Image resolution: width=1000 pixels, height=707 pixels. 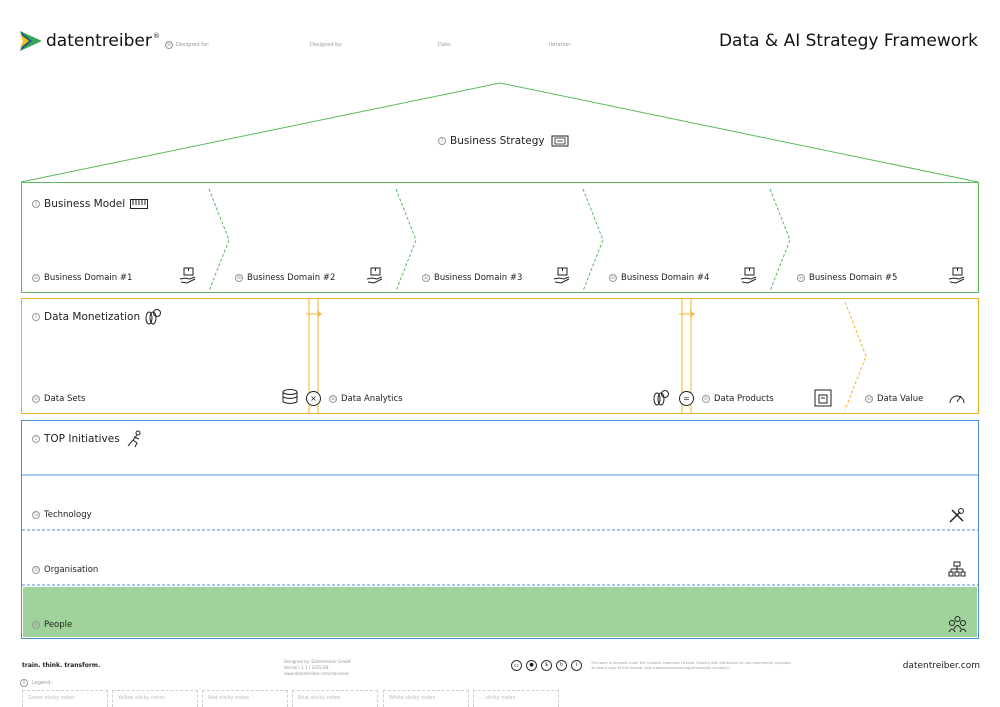 I want to click on equals-operator: =, so click(x=686, y=398).